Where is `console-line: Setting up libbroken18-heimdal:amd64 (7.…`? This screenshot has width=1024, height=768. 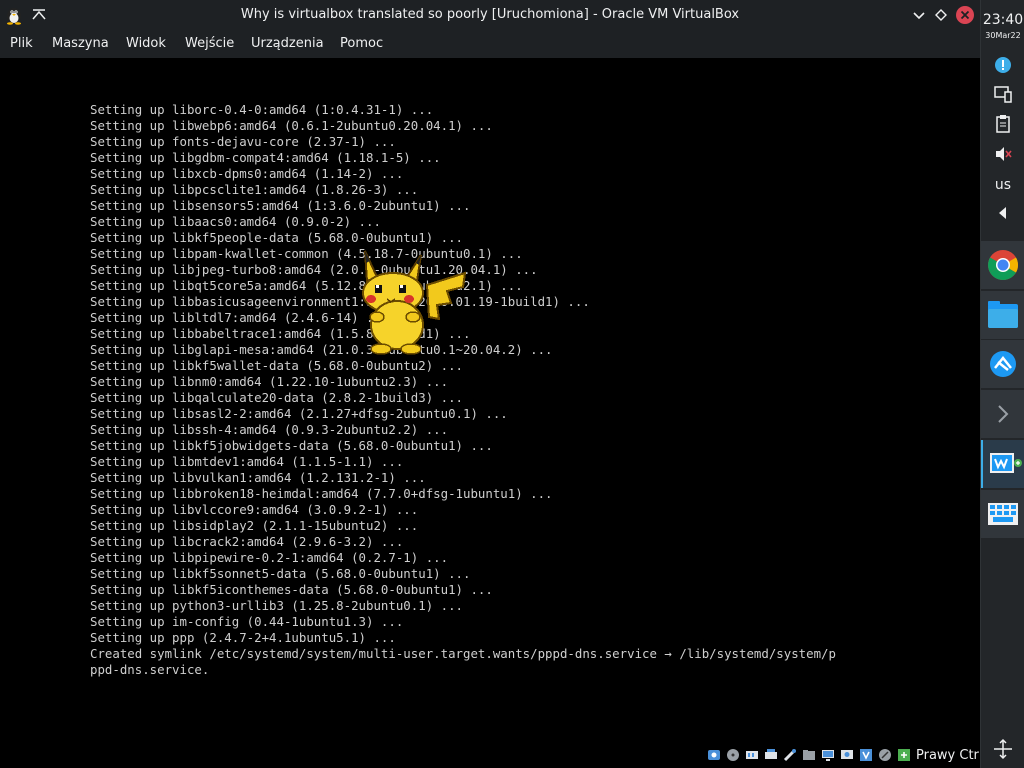
console-line: Setting up libbroken18-heimdal:amd64 (7.… is located at coordinates (321, 493).